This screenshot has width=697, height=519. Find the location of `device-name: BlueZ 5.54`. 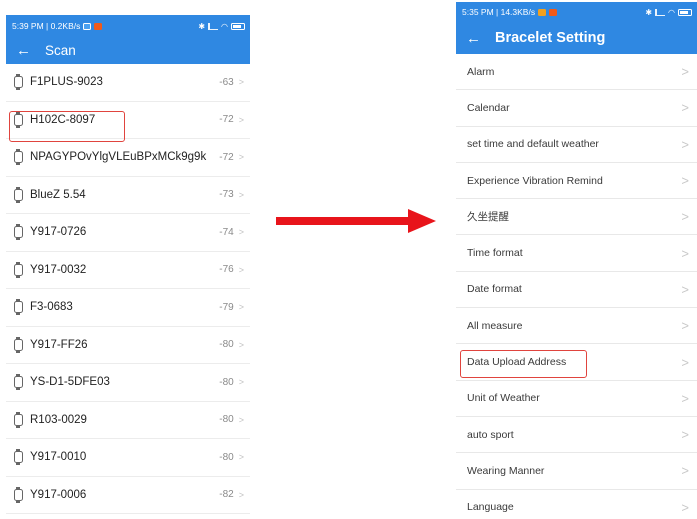

device-name: BlueZ 5.54 is located at coordinates (58, 194).